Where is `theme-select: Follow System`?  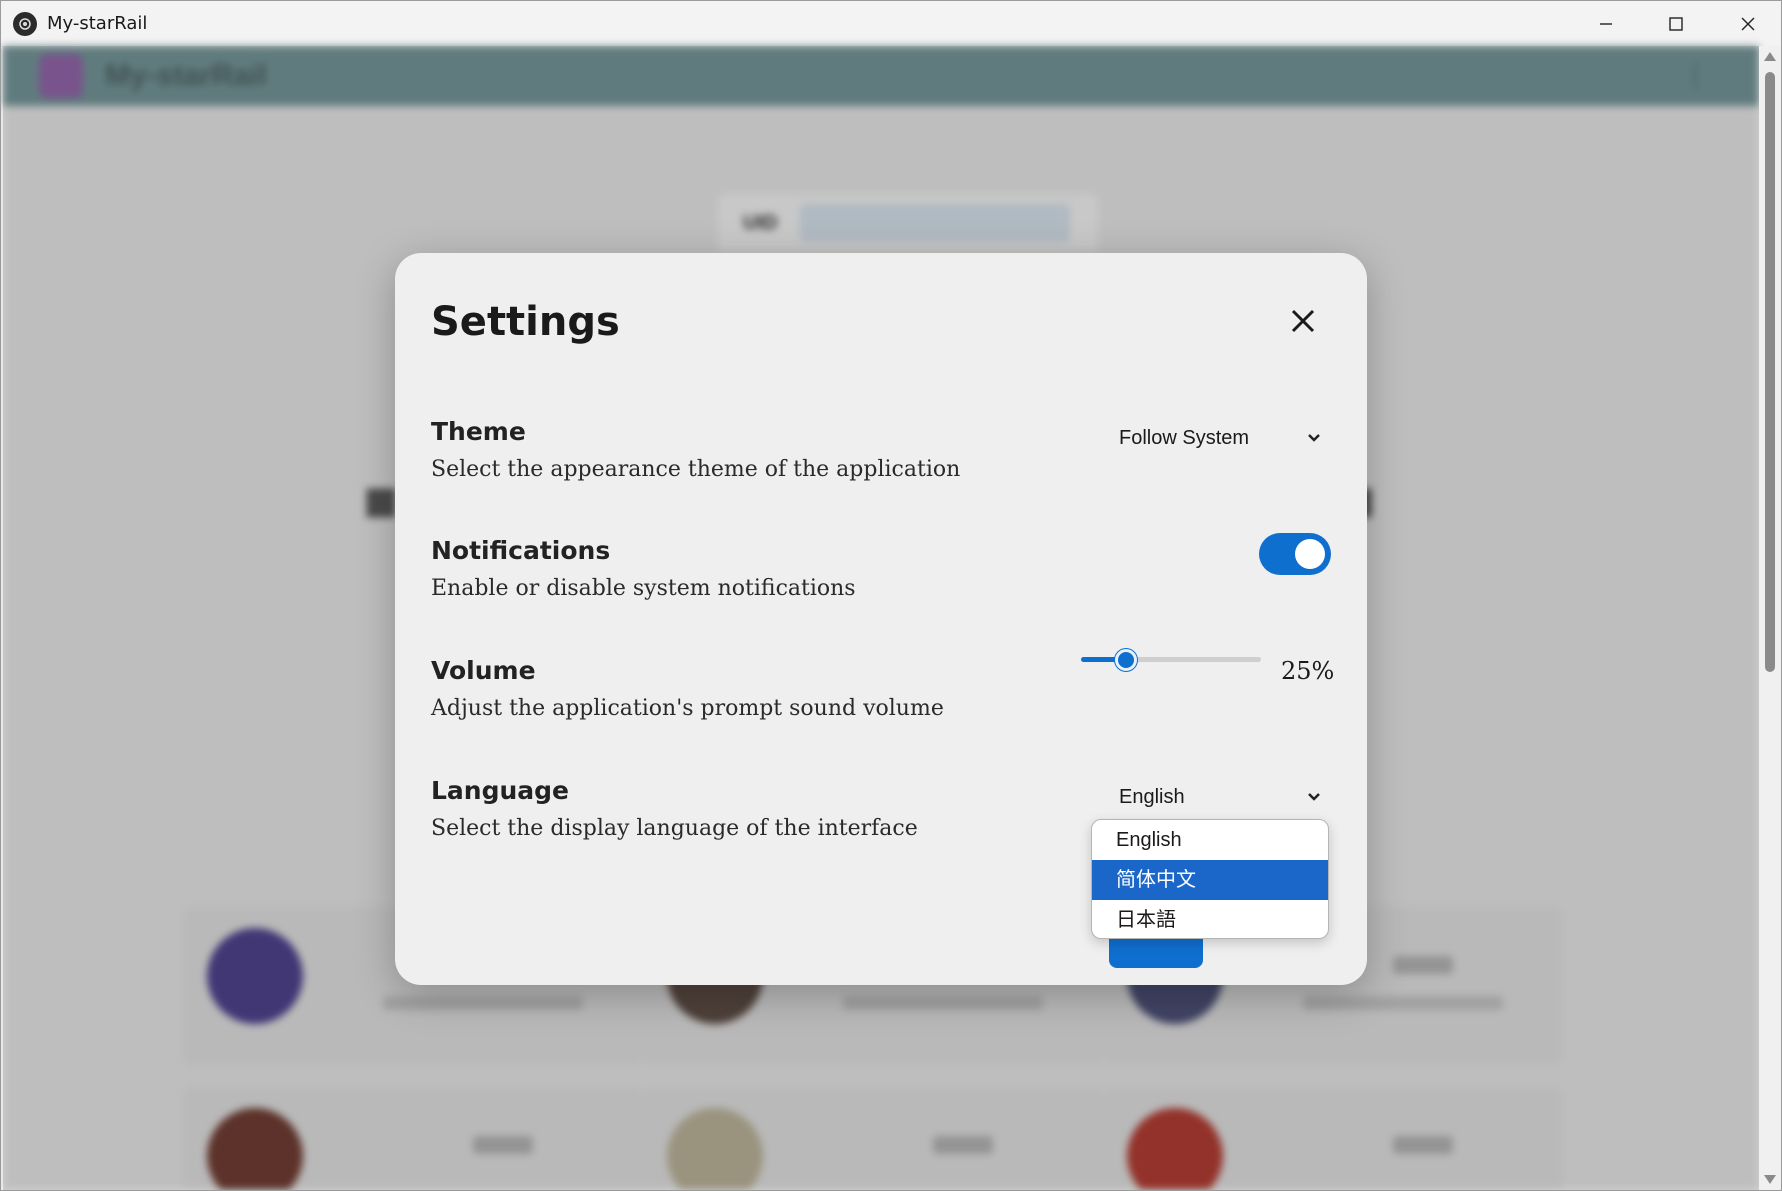
theme-select: Follow System is located at coordinates (1221, 438).